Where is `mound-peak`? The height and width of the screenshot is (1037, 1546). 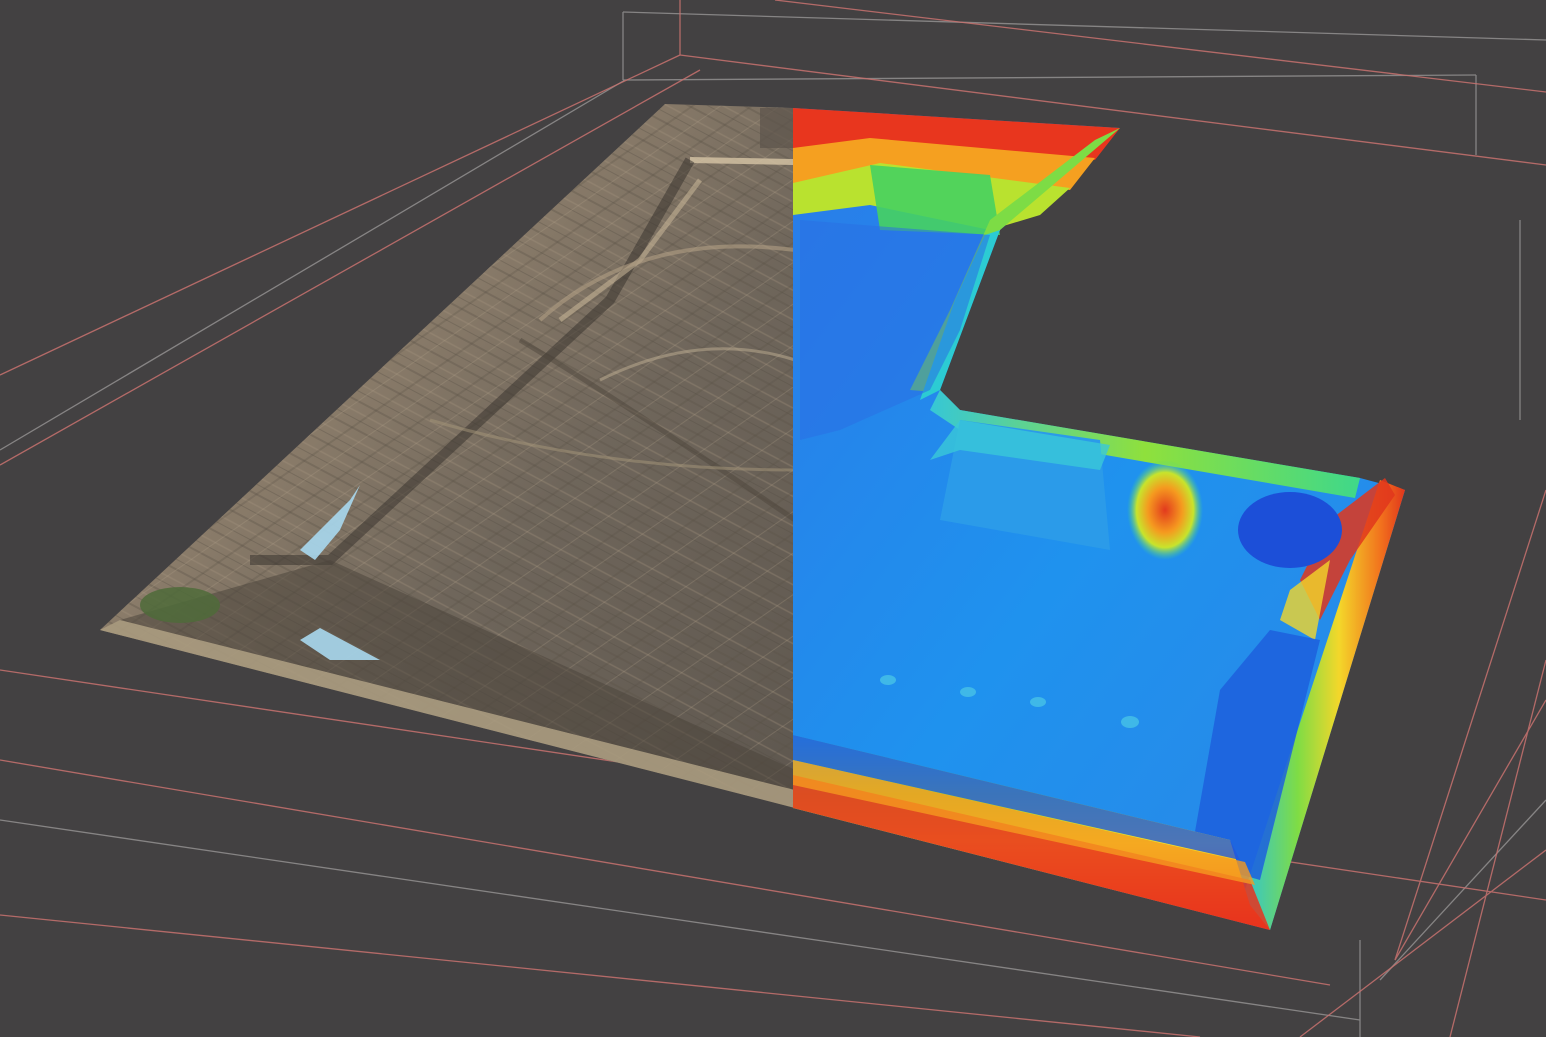 mound-peak is located at coordinates (1165, 510).